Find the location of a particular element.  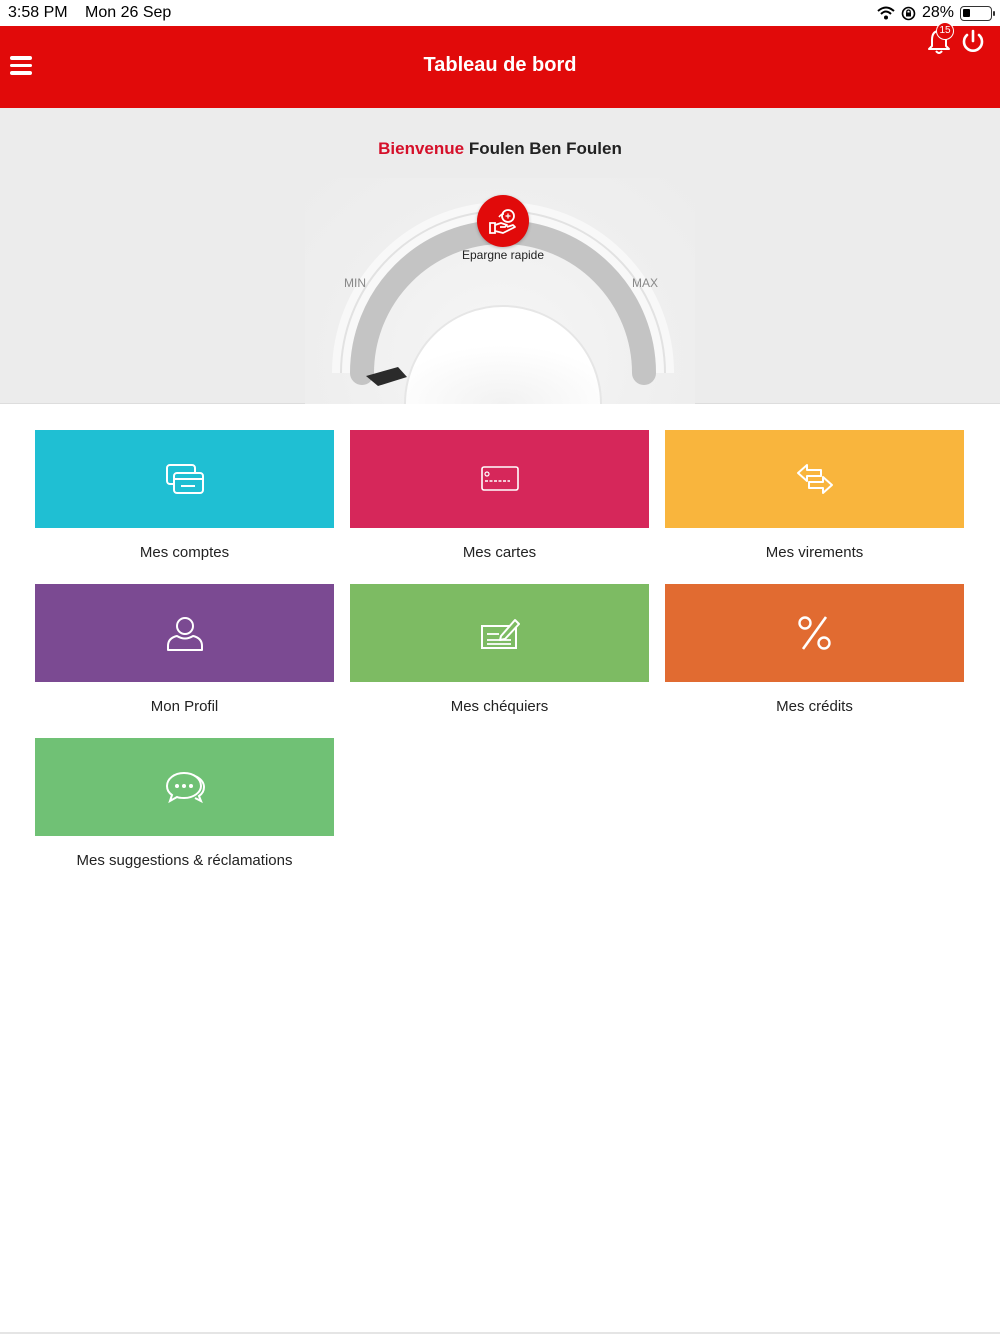

chat-icon is located at coordinates (185, 787).